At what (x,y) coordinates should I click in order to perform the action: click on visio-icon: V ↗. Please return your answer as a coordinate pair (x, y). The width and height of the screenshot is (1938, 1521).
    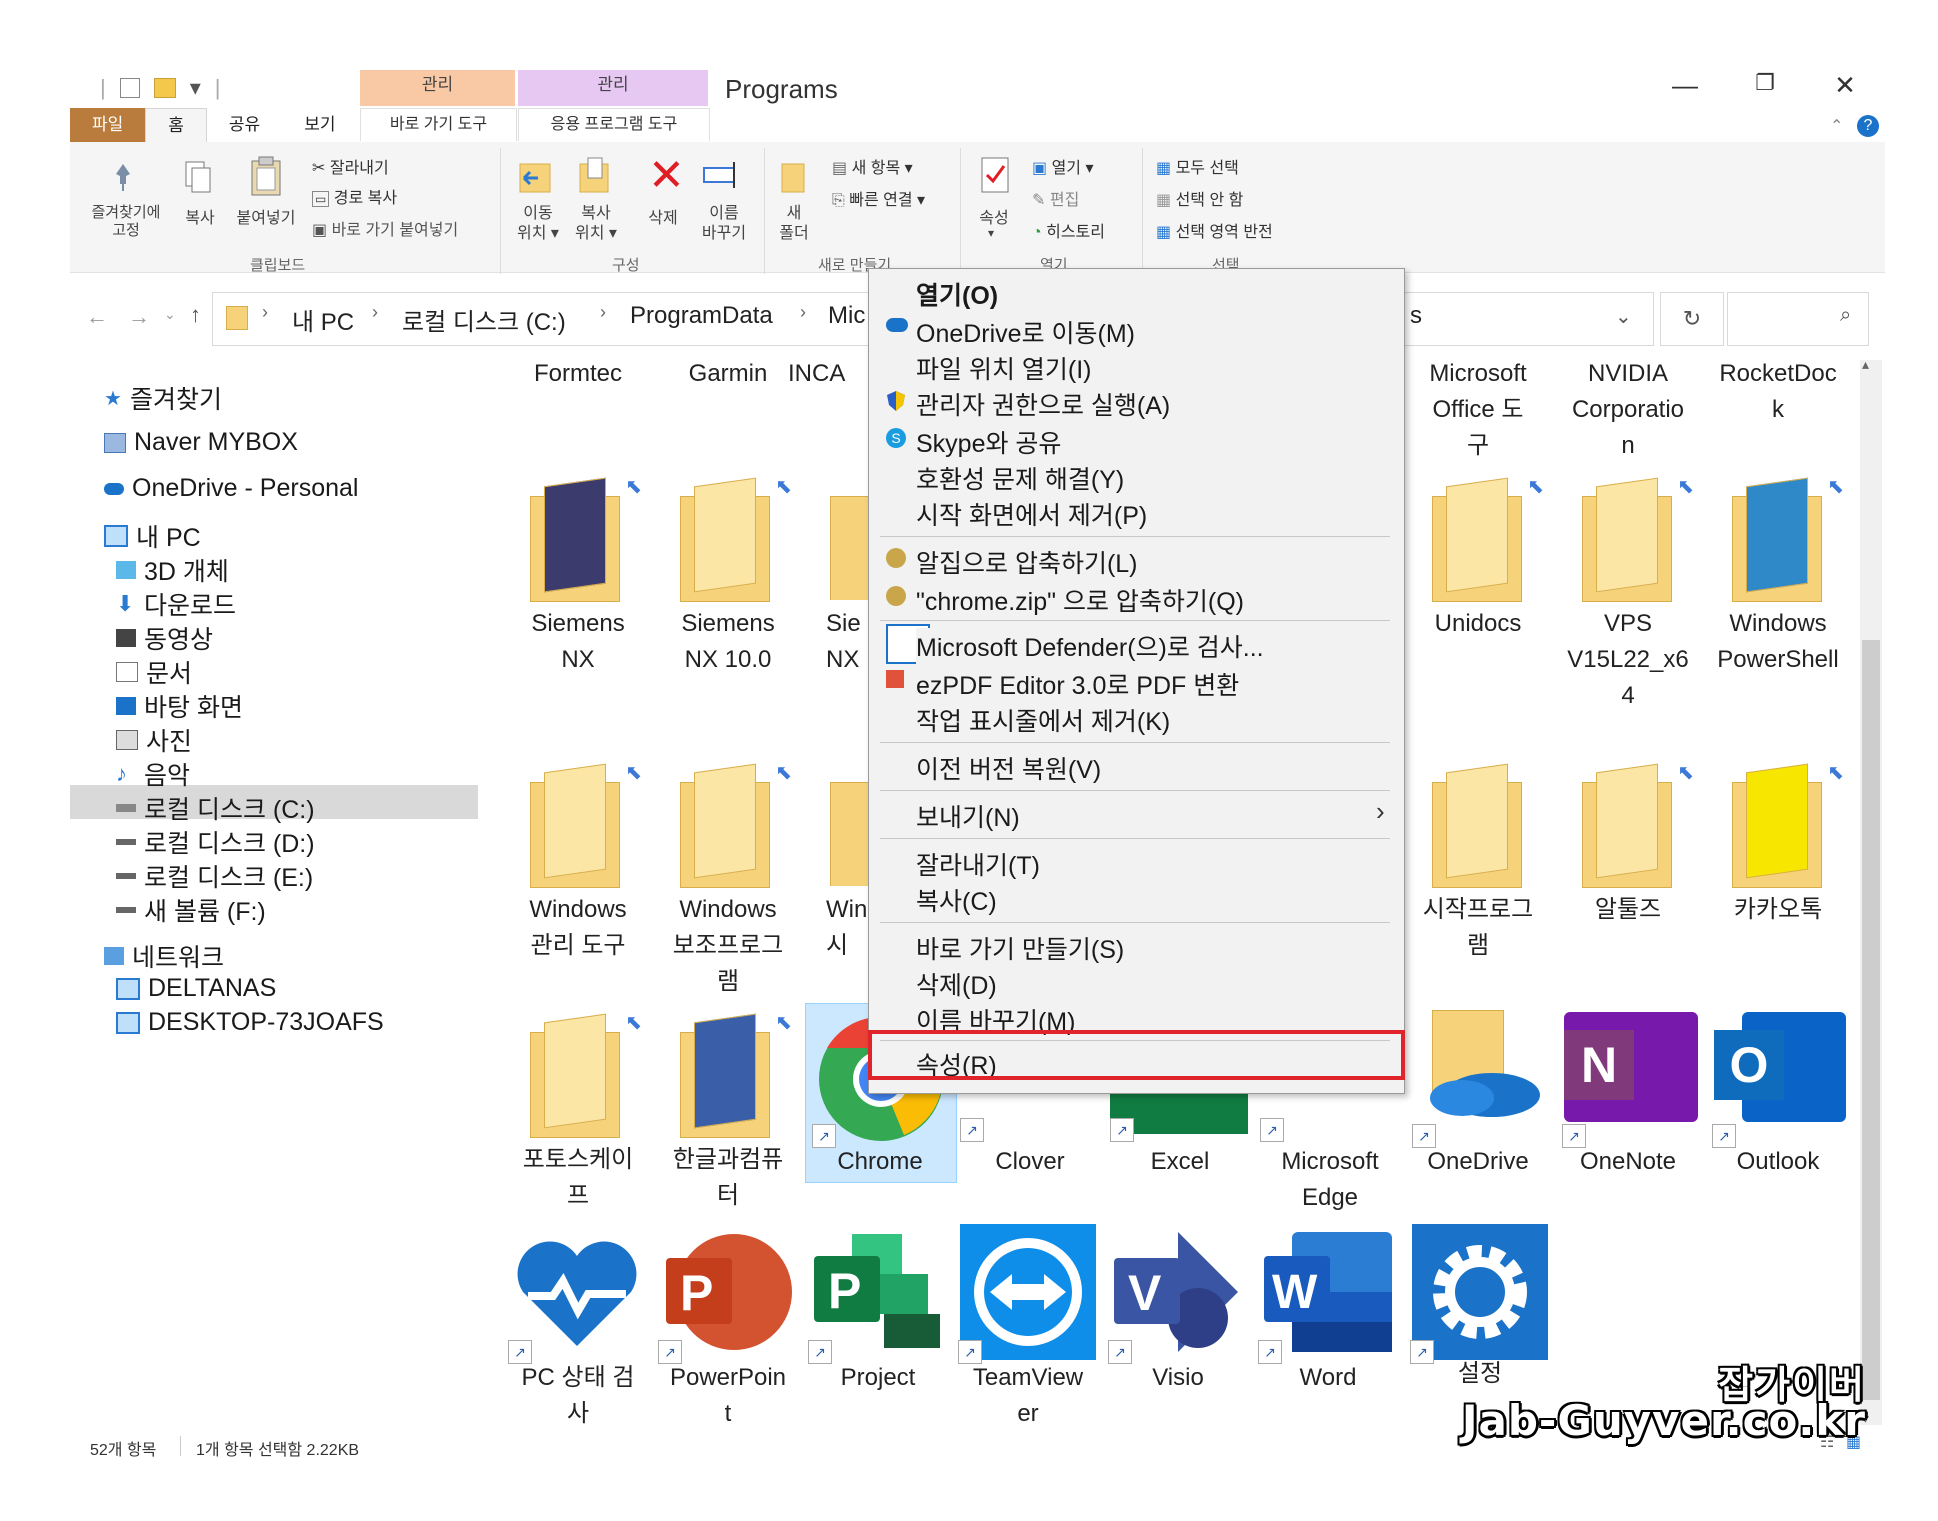
    Looking at the image, I should click on (1177, 1295).